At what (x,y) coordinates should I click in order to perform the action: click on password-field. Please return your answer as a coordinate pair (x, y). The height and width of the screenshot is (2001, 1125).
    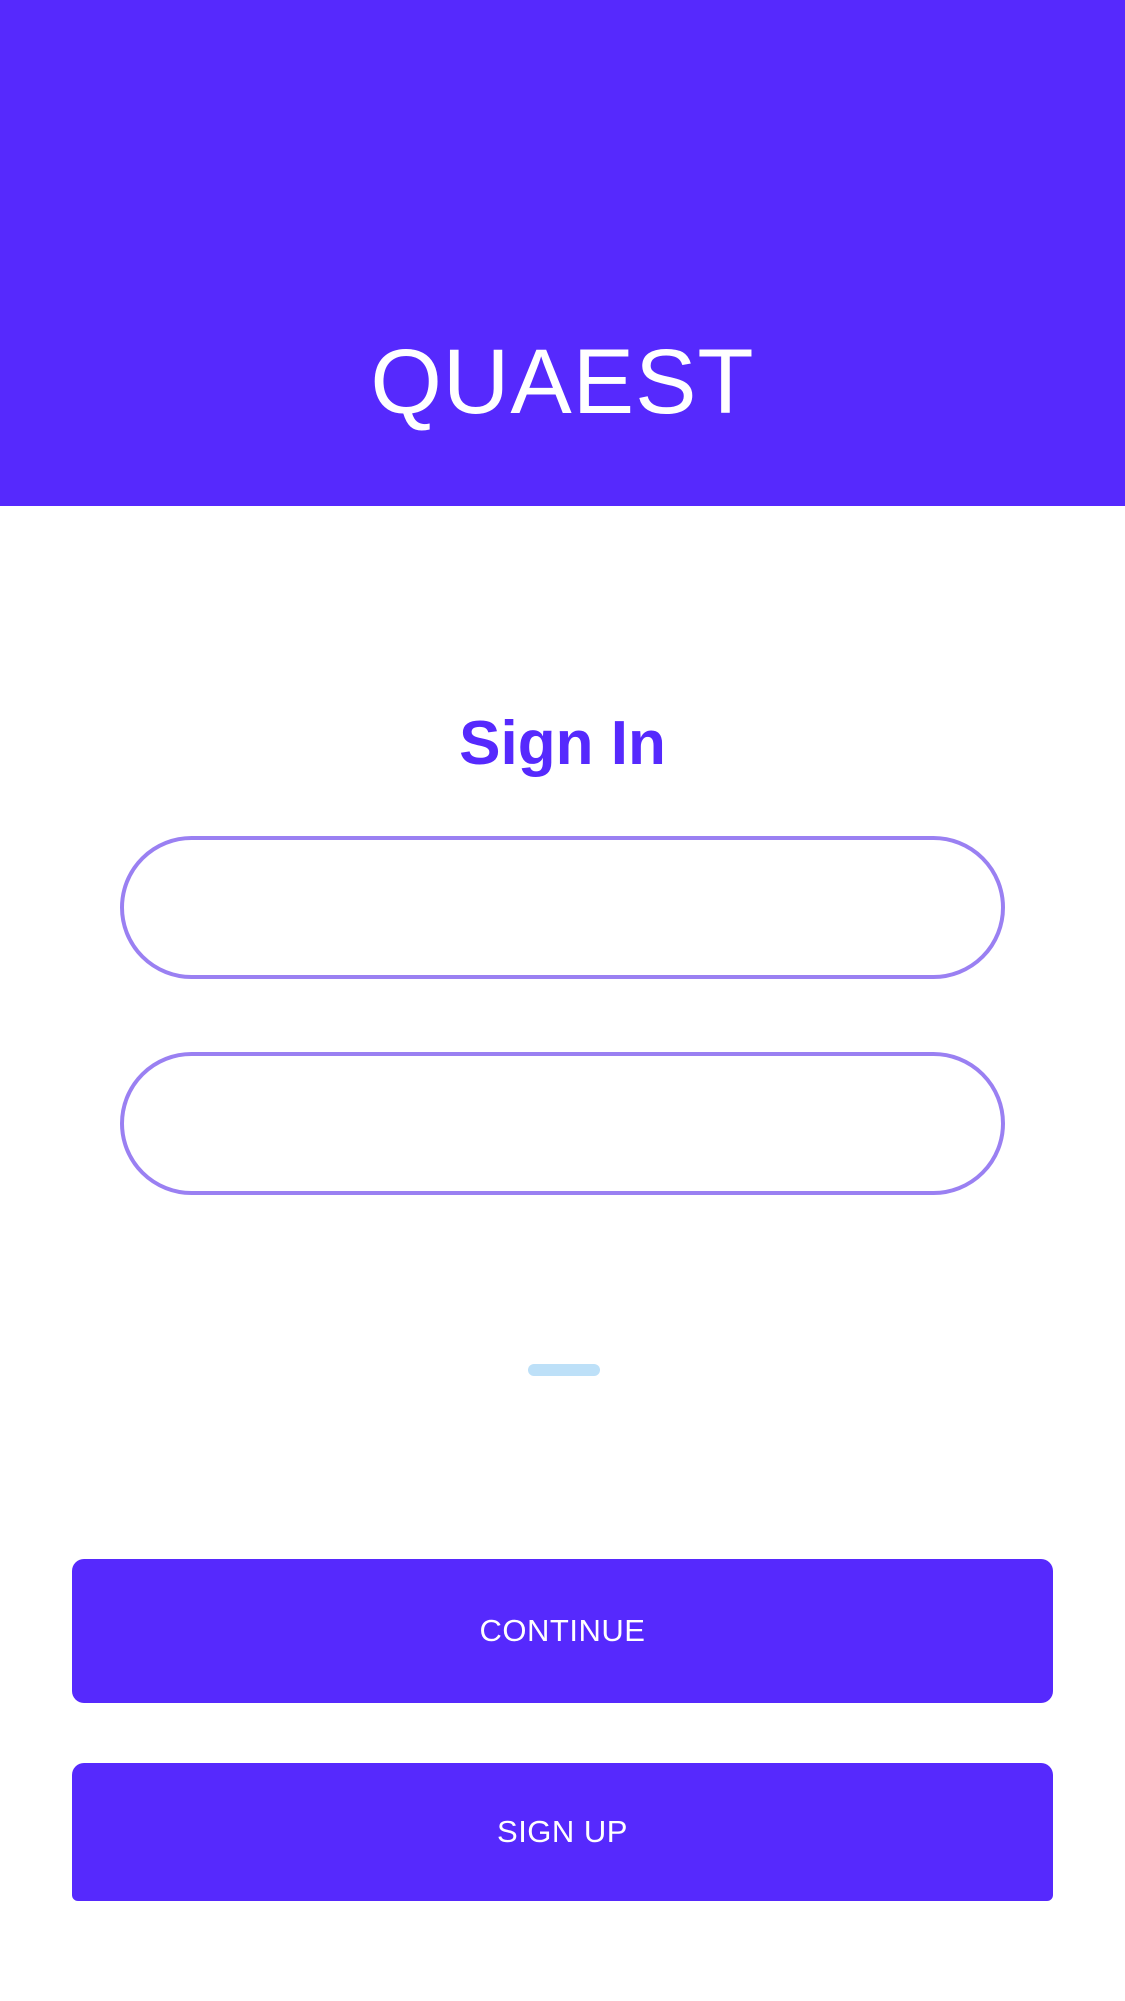
    Looking at the image, I should click on (562, 1123).